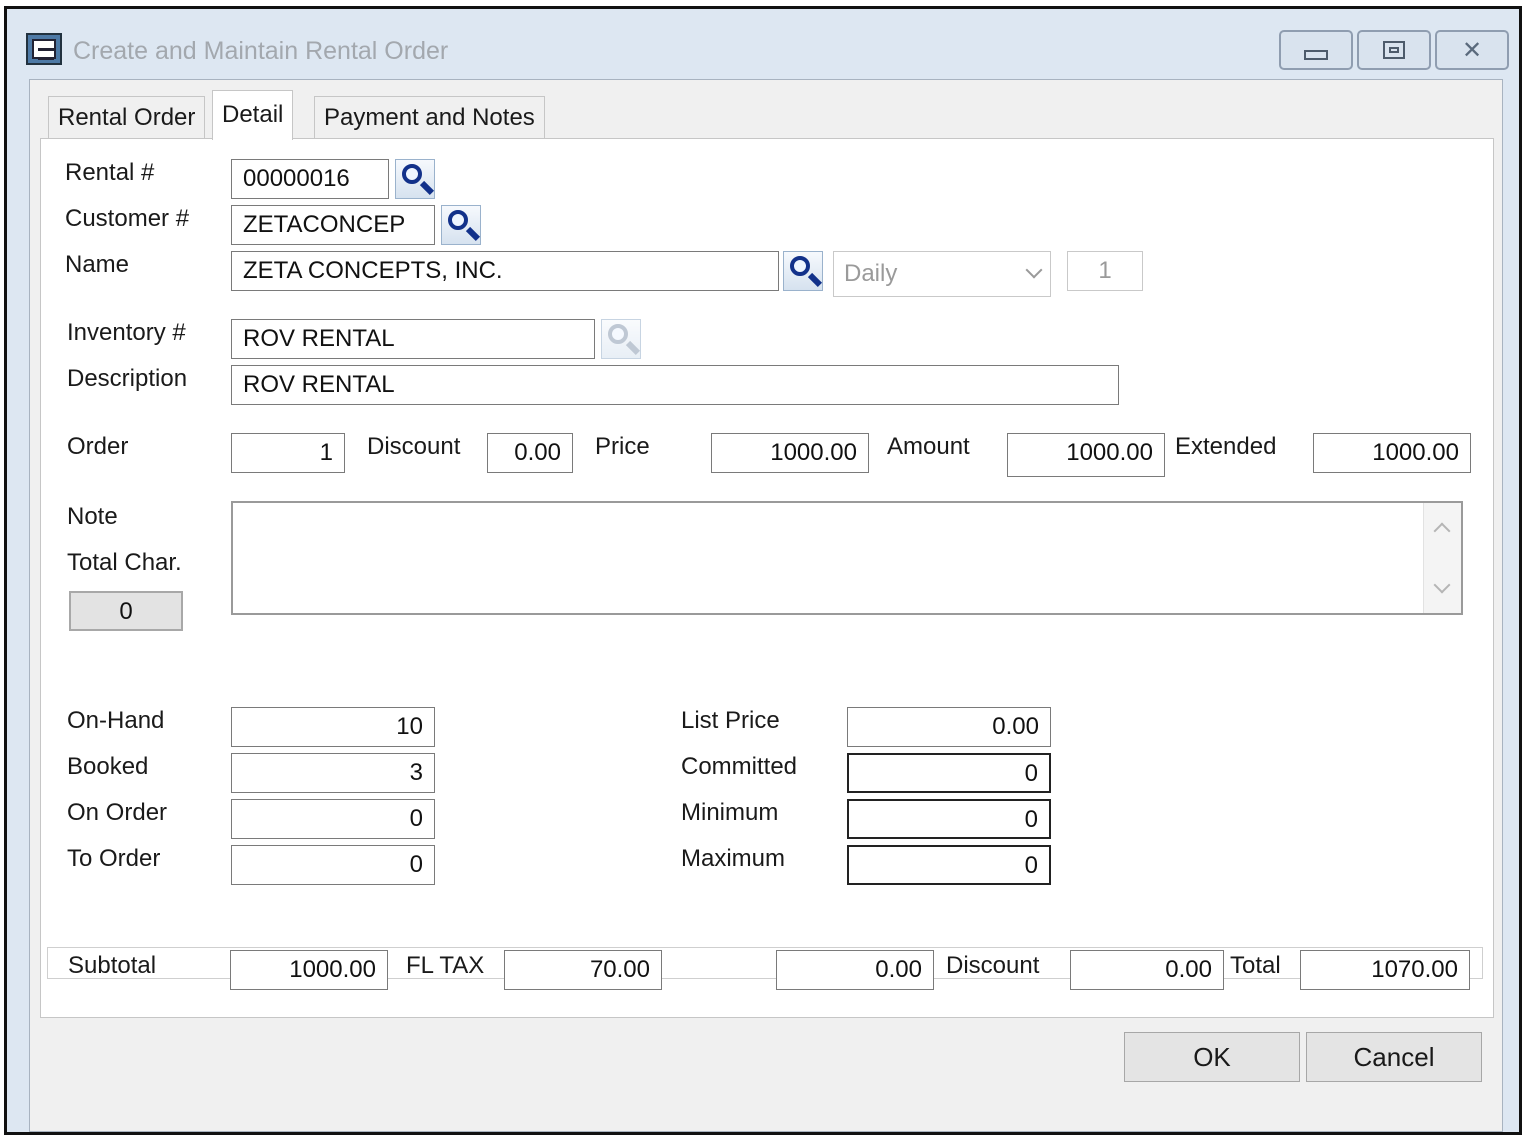 This screenshot has width=1528, height=1141. I want to click on list-price-field: 0.00, so click(949, 727).